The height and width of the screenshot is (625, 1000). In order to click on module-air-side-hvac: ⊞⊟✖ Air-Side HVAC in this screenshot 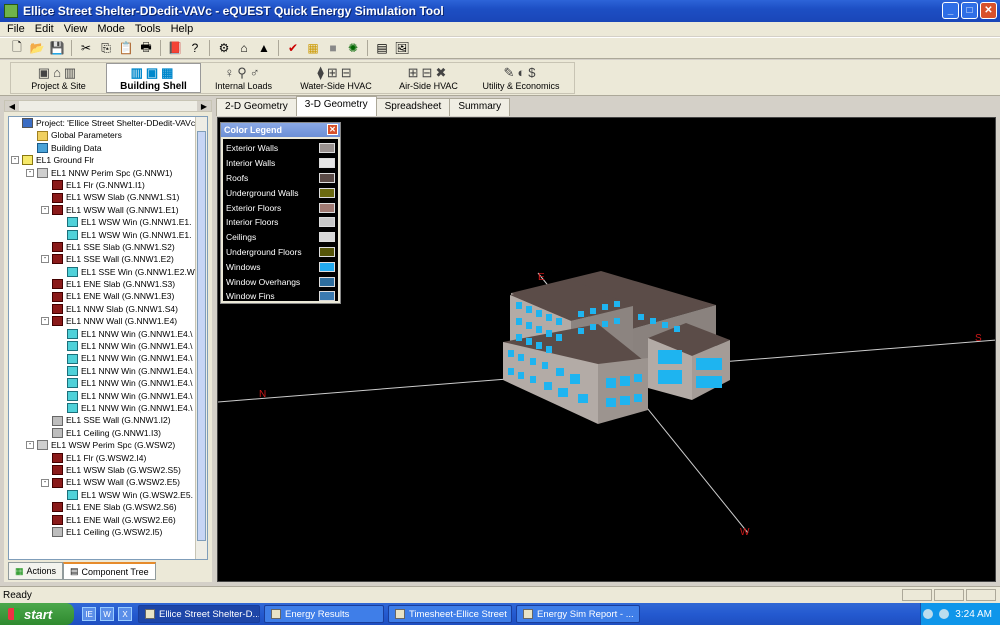, I will do `click(428, 78)`.